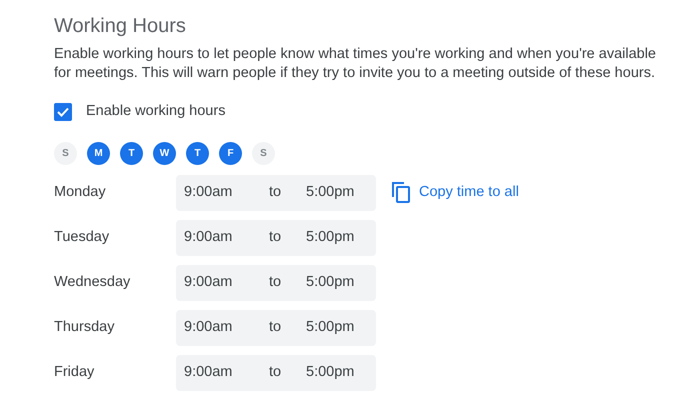  Describe the element at coordinates (75, 372) in the screenshot. I see `day-label: Friday` at that location.